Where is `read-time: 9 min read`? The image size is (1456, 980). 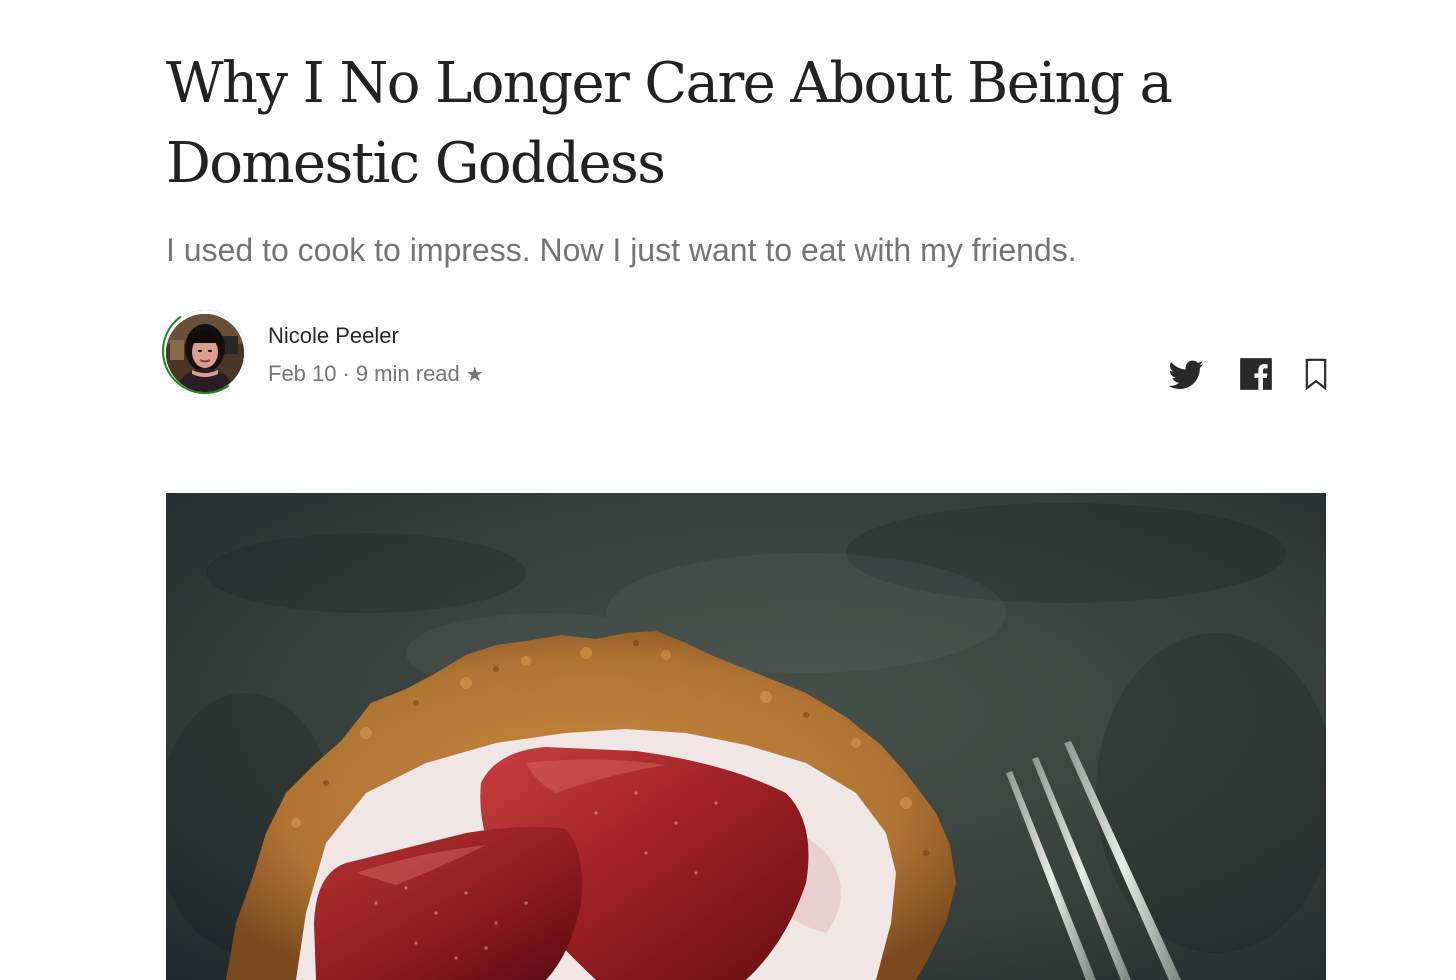
read-time: 9 min read is located at coordinates (407, 373).